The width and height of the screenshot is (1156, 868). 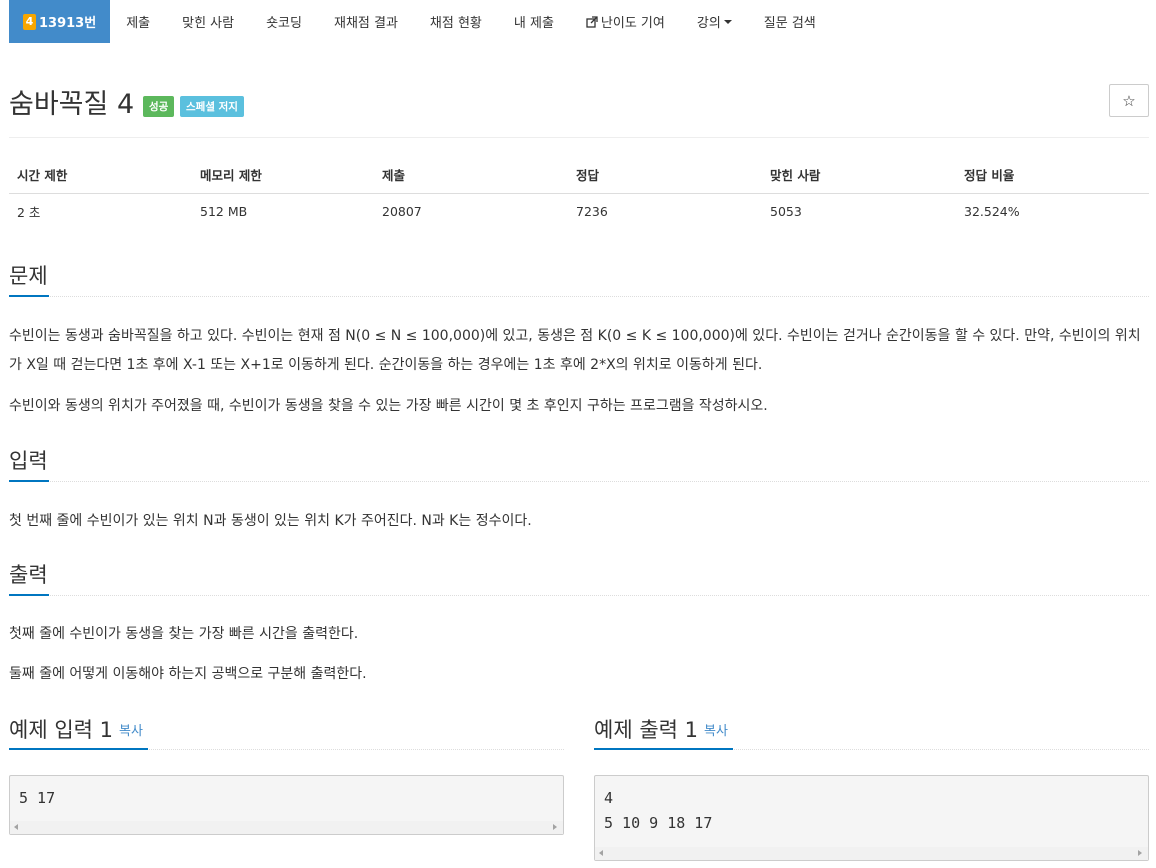 I want to click on header-time-limit: 시간 제한, so click(x=100, y=175).